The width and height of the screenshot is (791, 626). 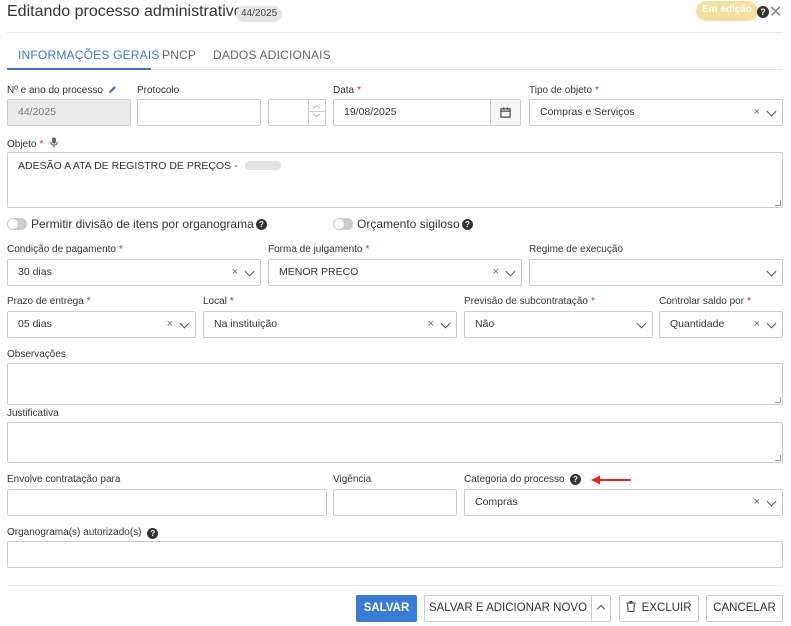 What do you see at coordinates (395, 554) in the screenshot?
I see `organogramas-select` at bounding box center [395, 554].